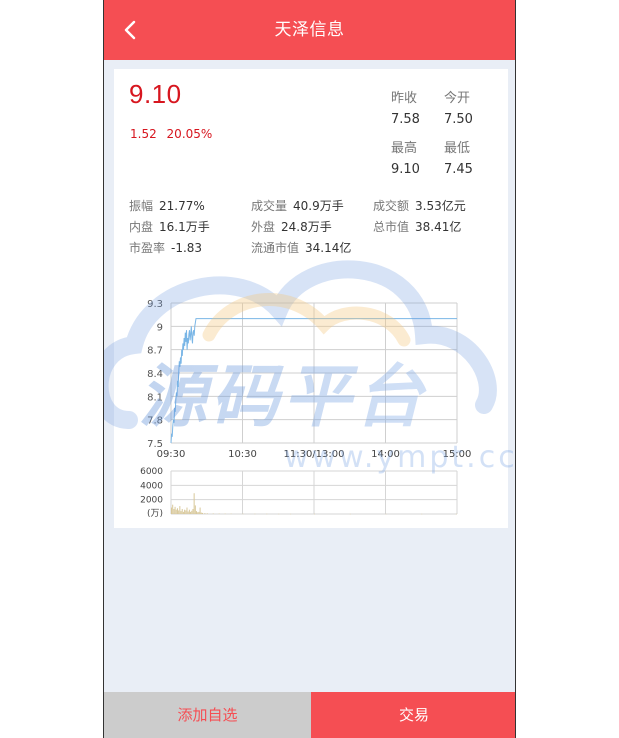  I want to click on stat-label: 振幅, so click(141, 206).